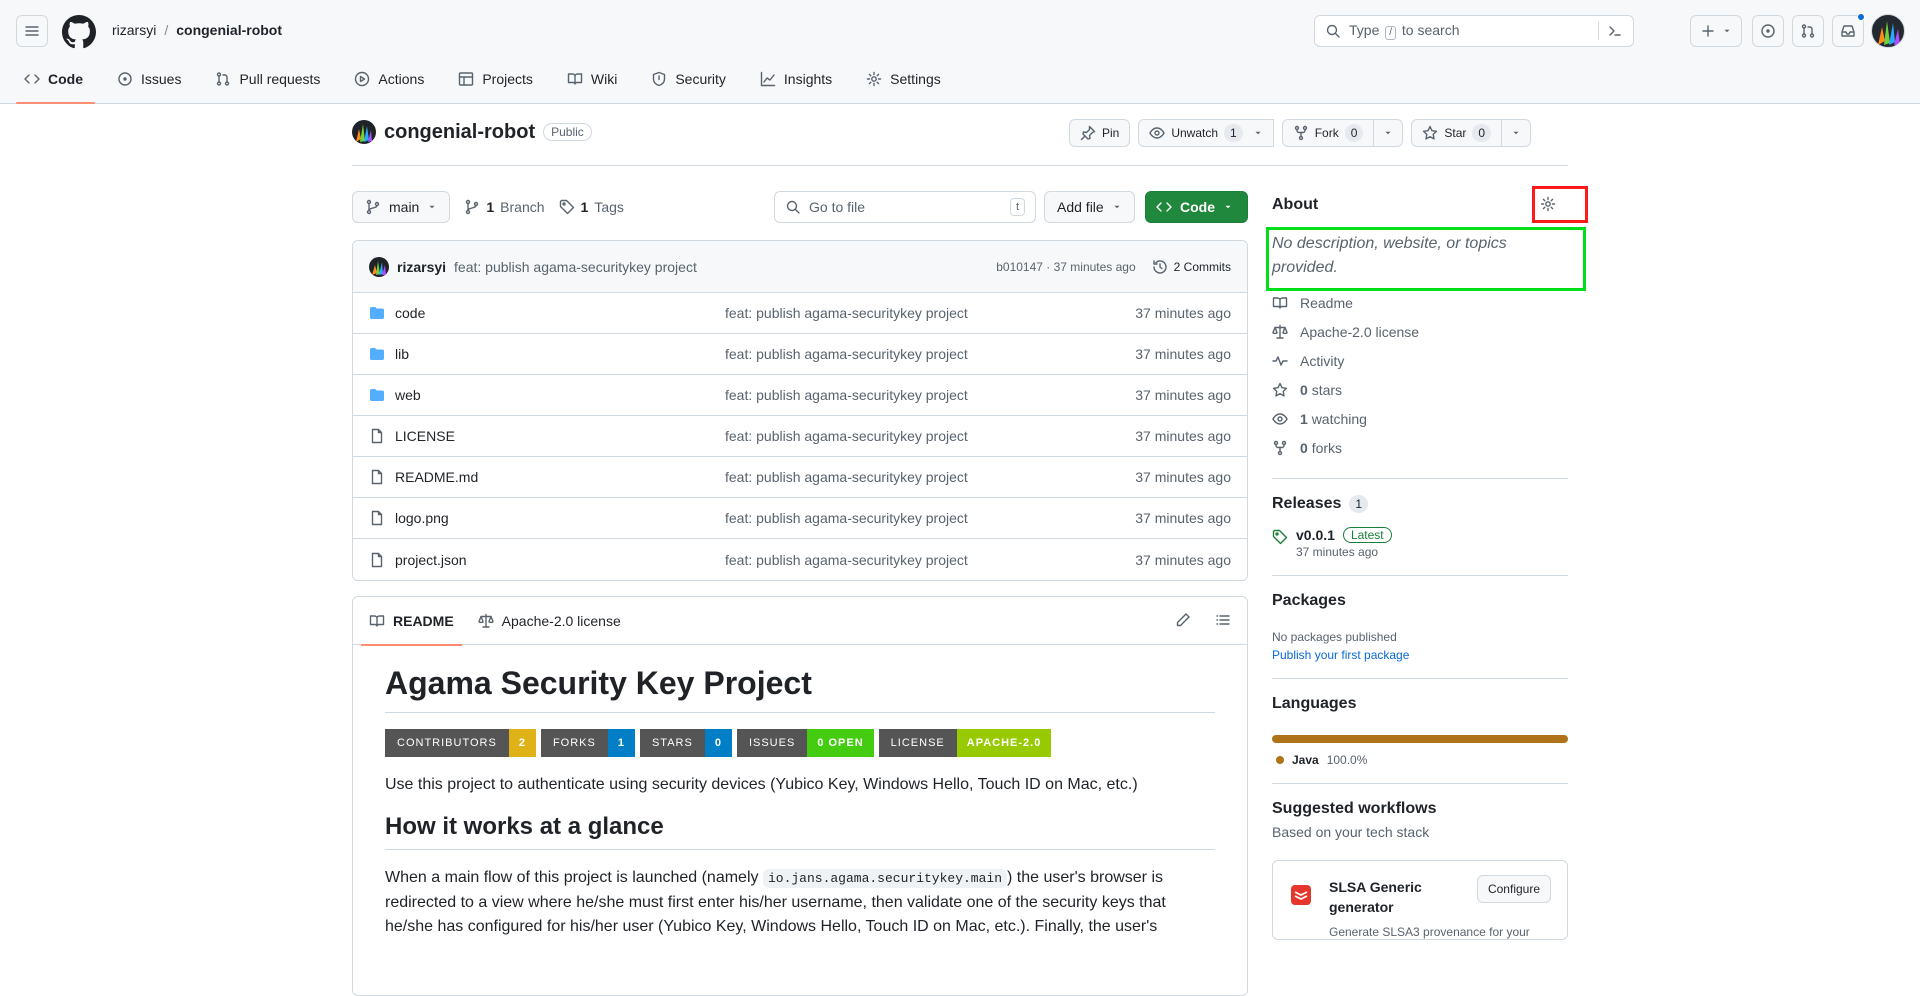  I want to click on tab-readme: README, so click(411, 621).